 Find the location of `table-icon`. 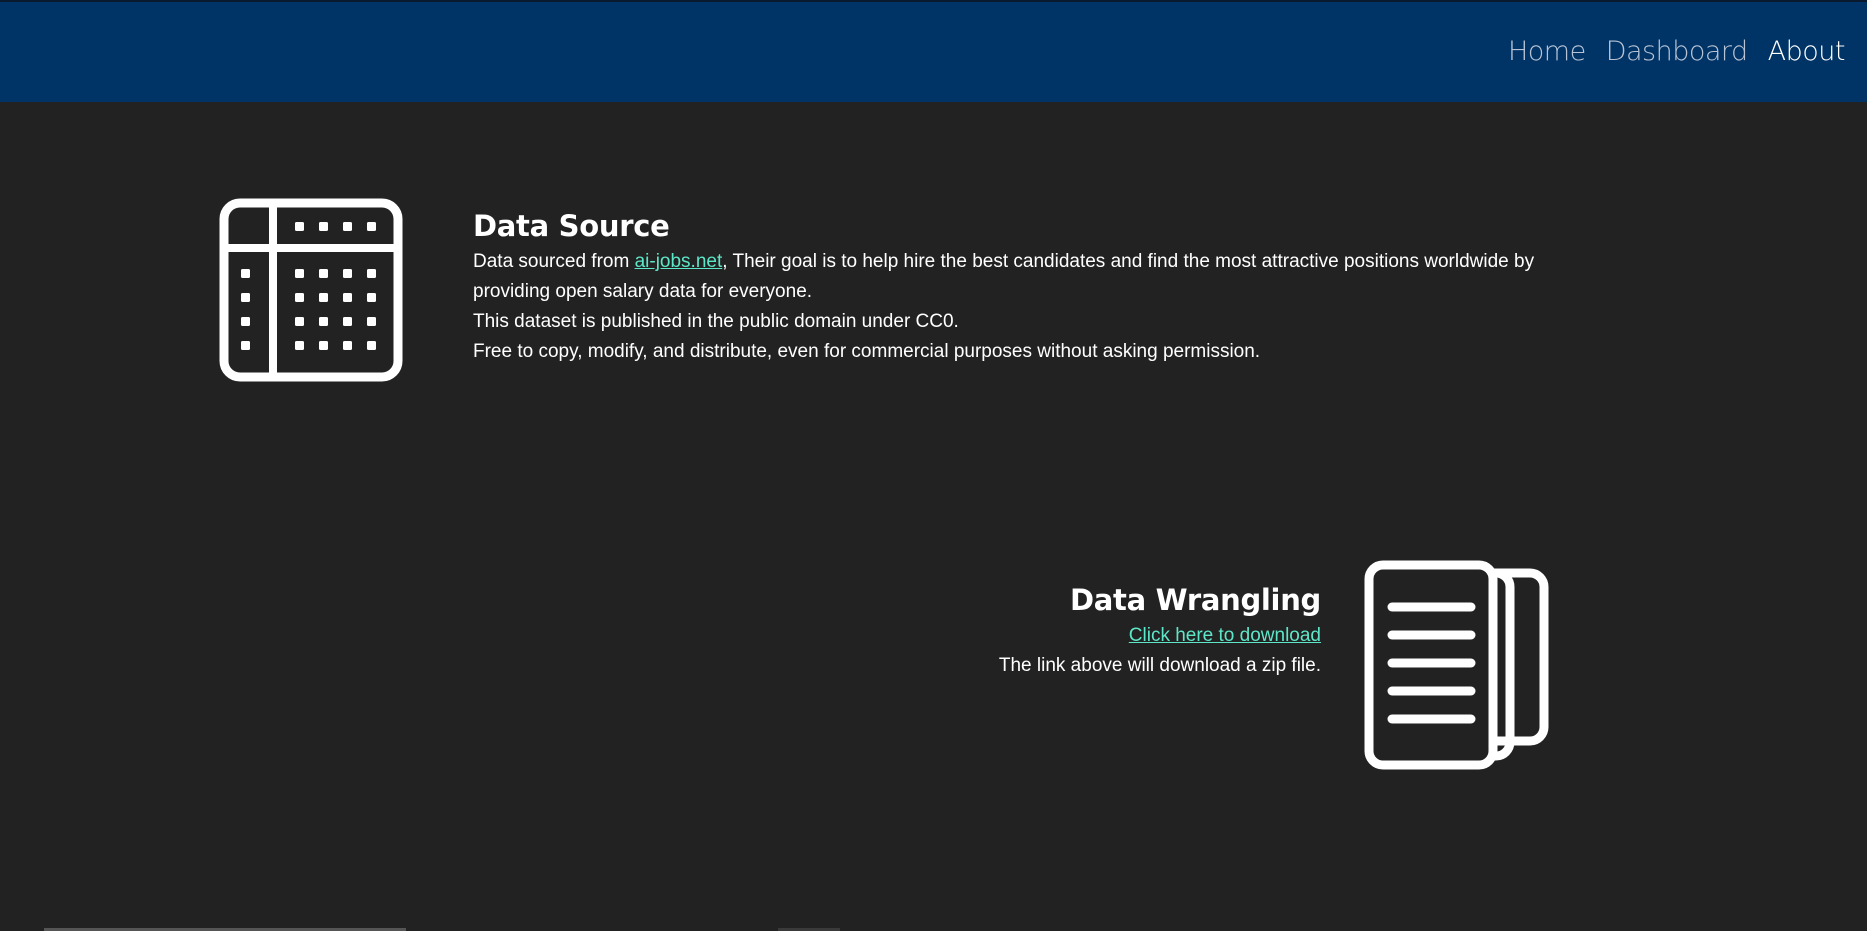

table-icon is located at coordinates (311, 290).